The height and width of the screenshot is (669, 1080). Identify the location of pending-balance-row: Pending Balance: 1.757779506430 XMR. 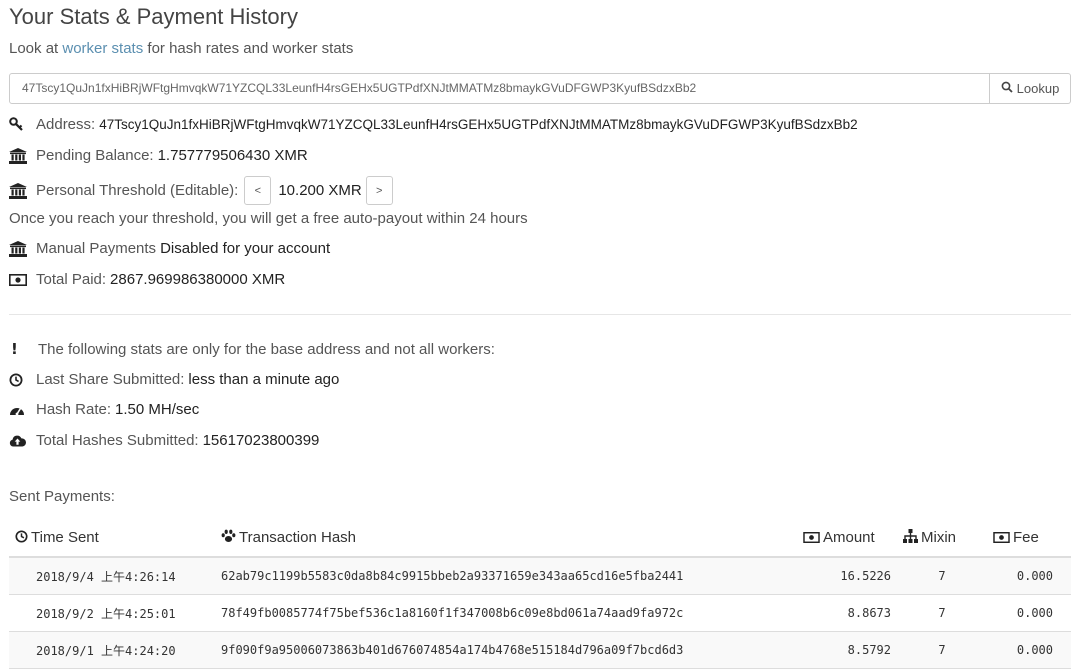
(158, 155).